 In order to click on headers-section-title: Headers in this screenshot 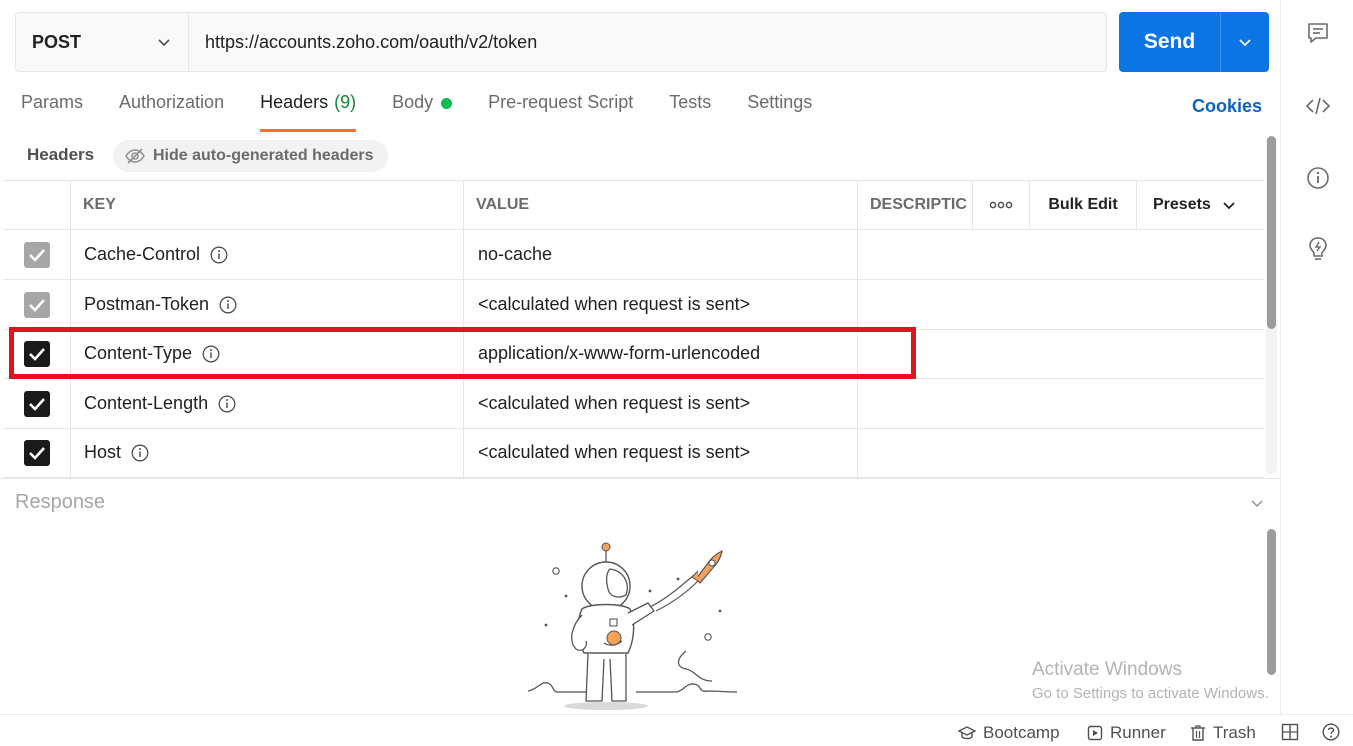, I will do `click(61, 154)`.